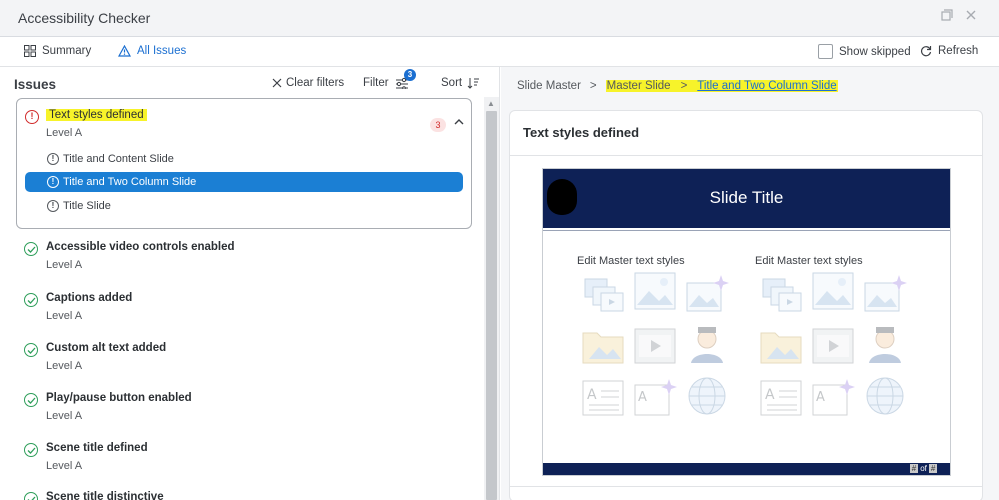 This screenshot has width=999, height=500. I want to click on toolbar: Summary All Issues Show skipped Refresh, so click(499, 52).